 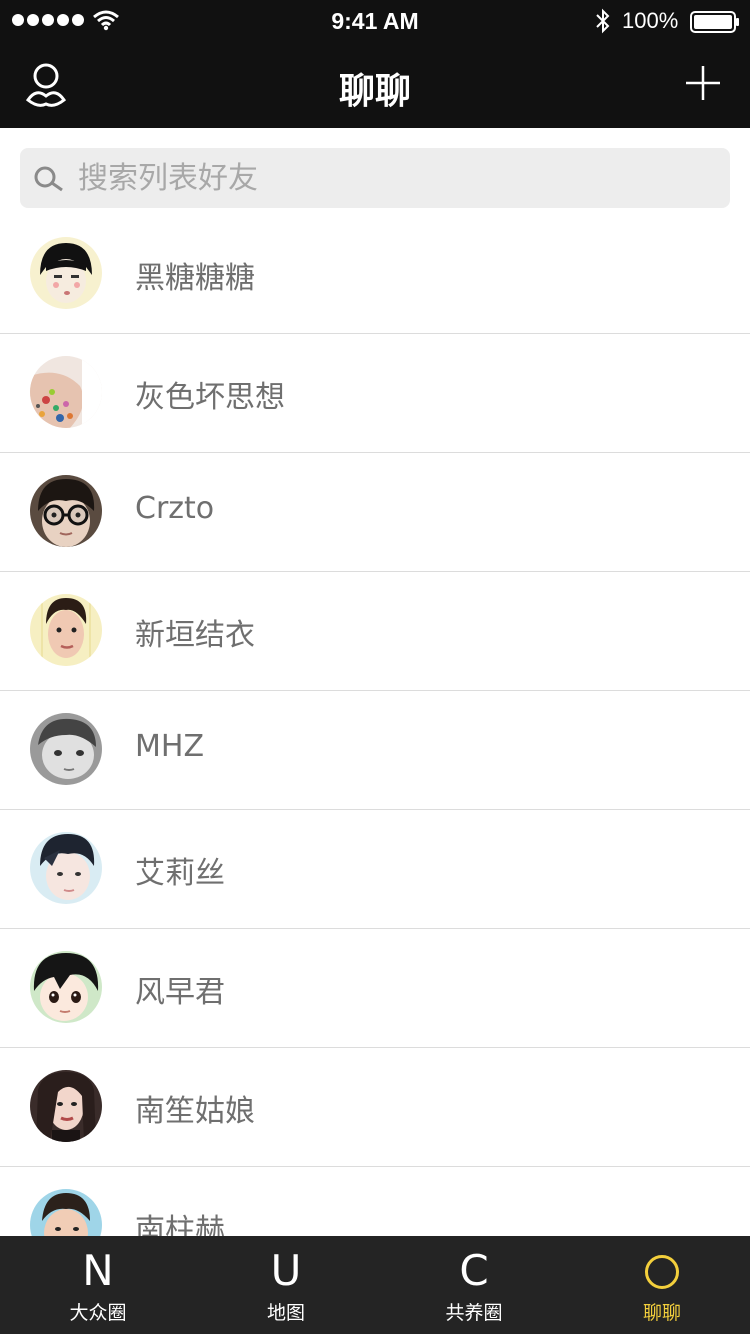 I want to click on list-item: 黑糖糖糖, so click(x=375, y=274).